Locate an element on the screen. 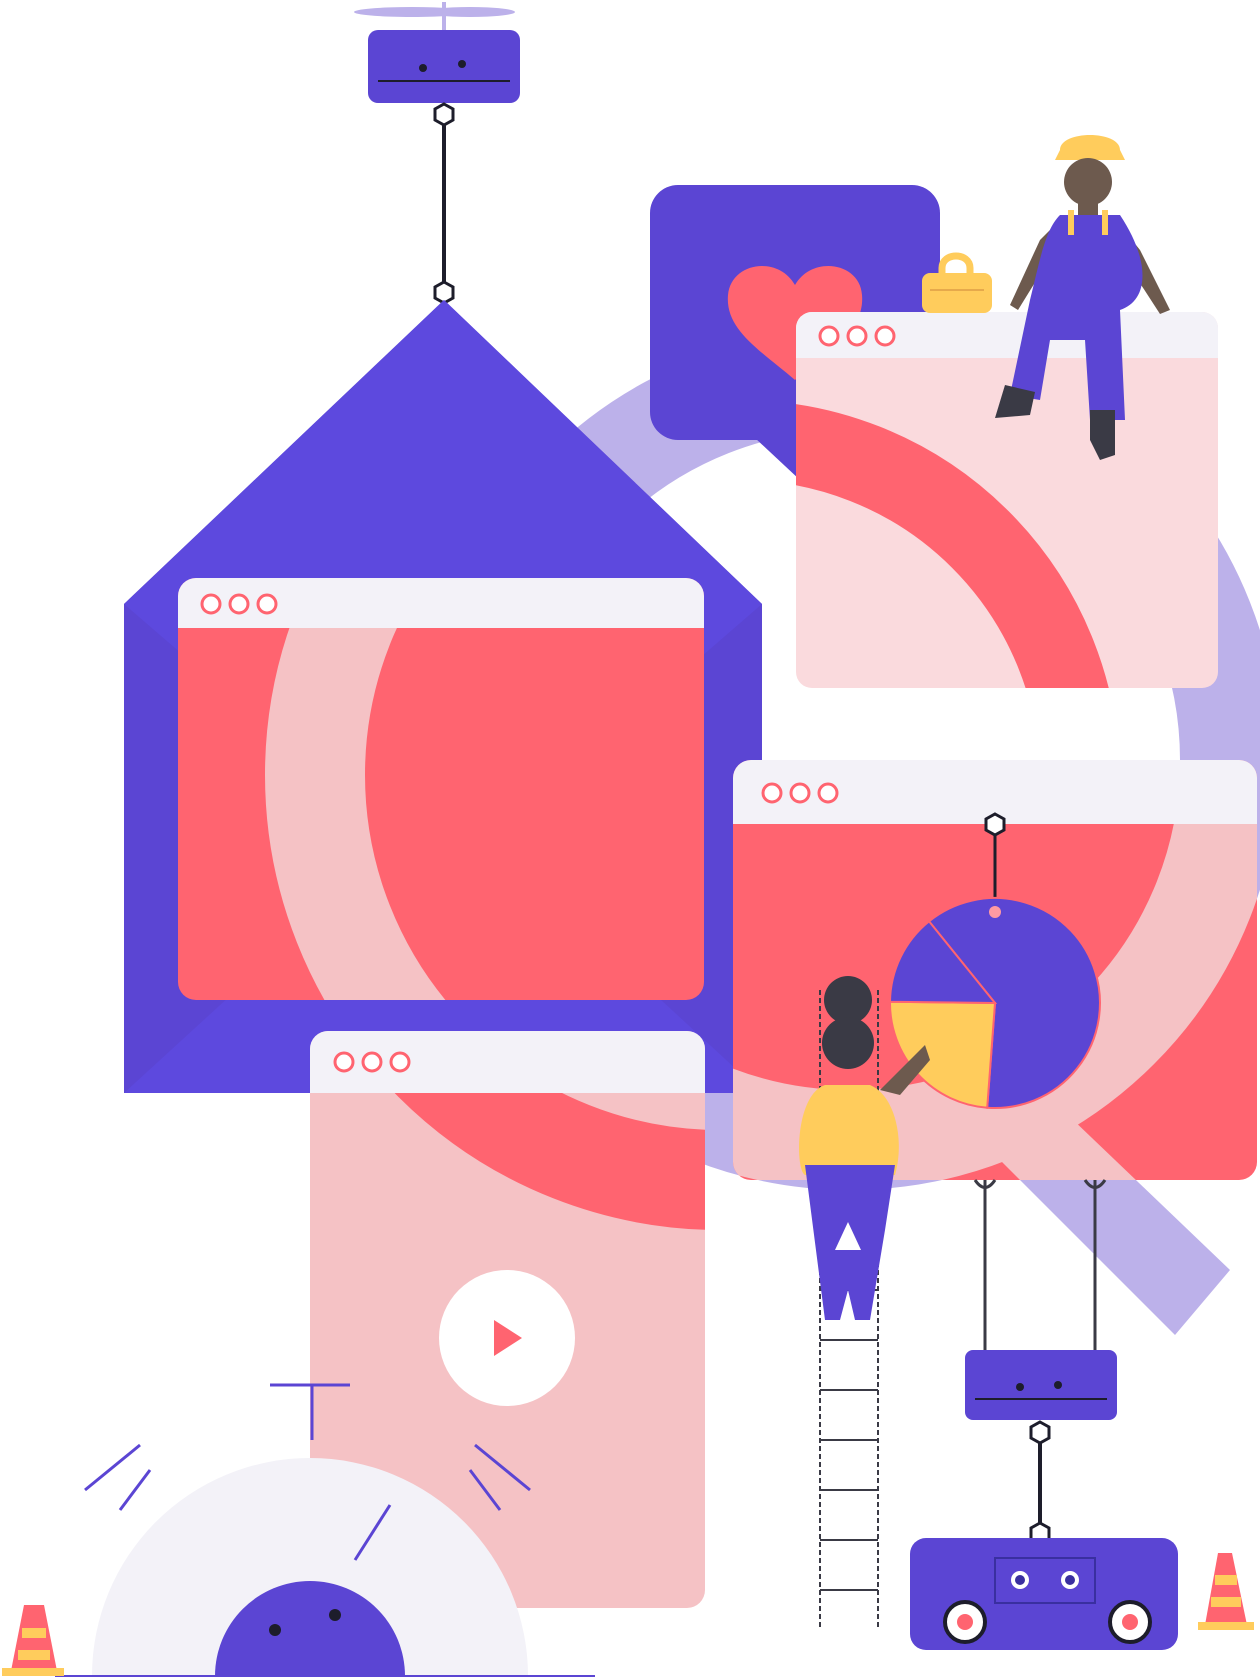 The image size is (1260, 1680). play-button is located at coordinates (507, 1338).